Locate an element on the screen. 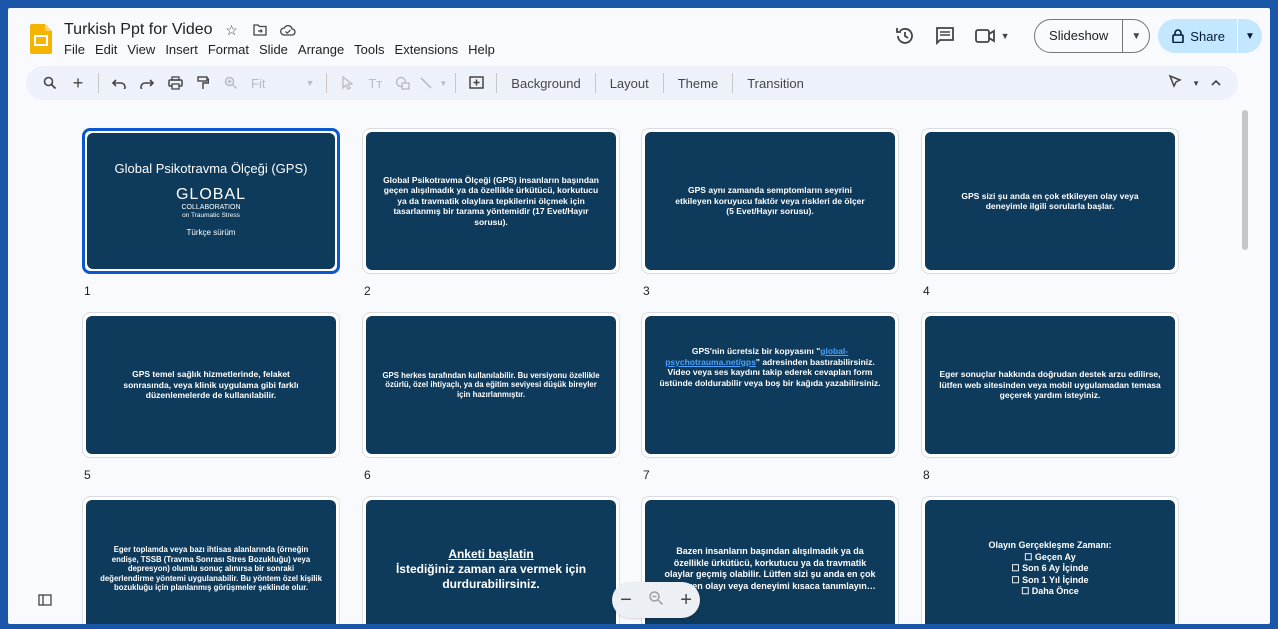 Image resolution: width=1278 pixels, height=629 pixels. slides-logo-icon is located at coordinates (41, 39).